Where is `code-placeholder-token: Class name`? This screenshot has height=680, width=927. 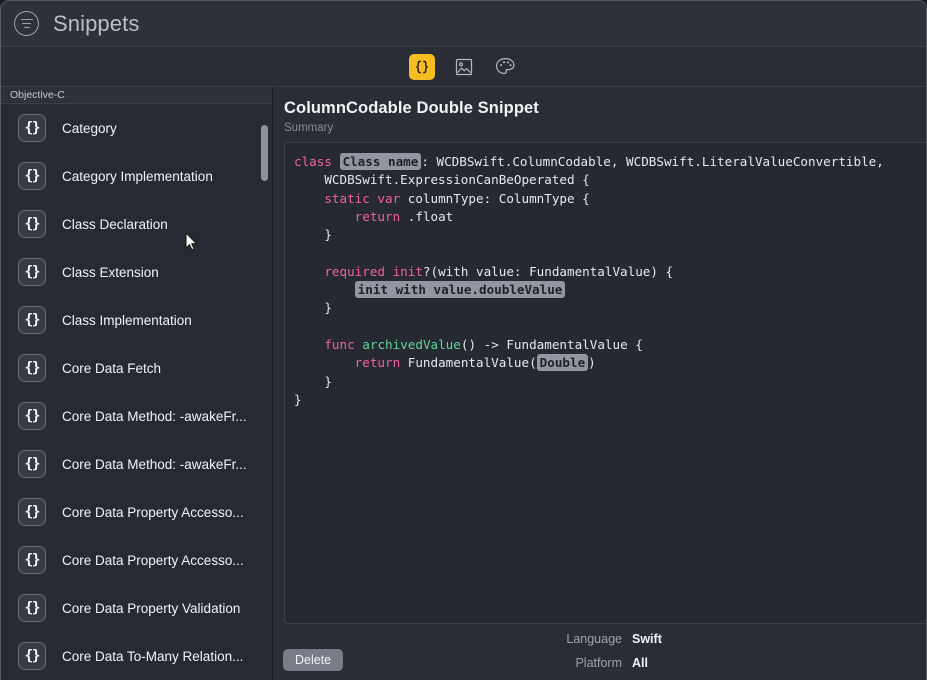
code-placeholder-token: Class name is located at coordinates (380, 161).